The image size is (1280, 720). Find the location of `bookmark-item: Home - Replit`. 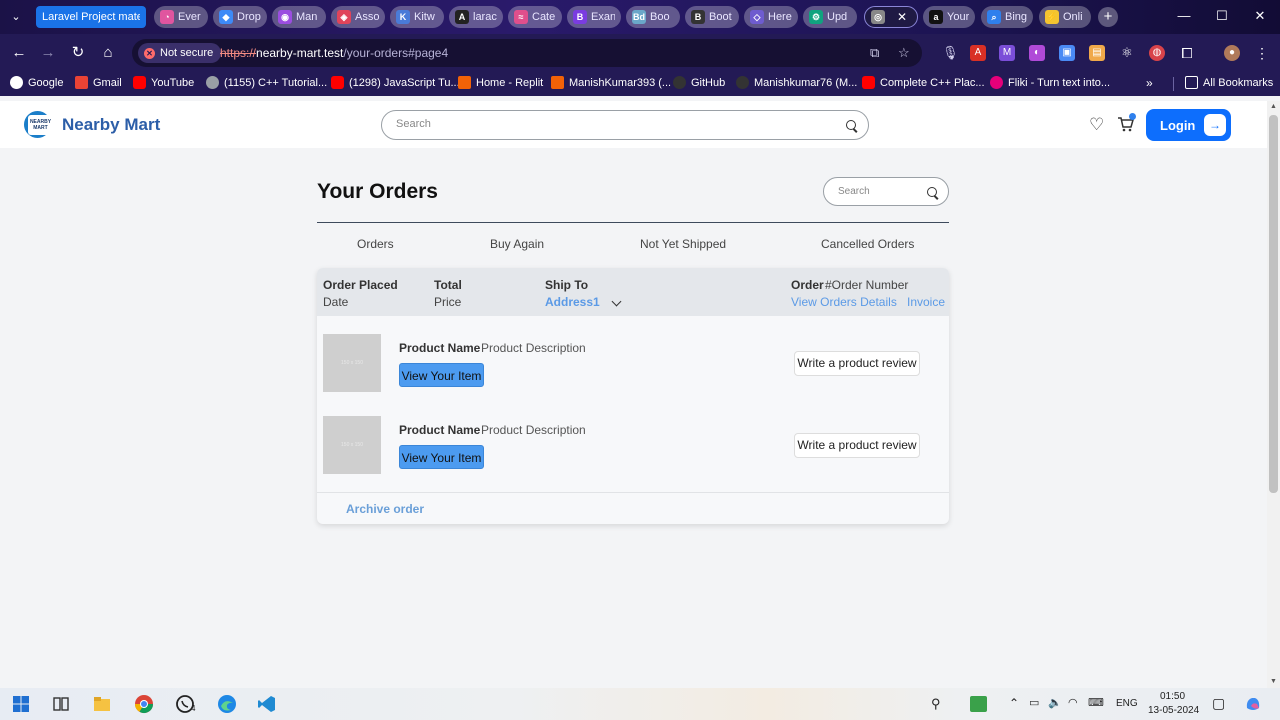

bookmark-item: Home - Replit is located at coordinates (500, 82).